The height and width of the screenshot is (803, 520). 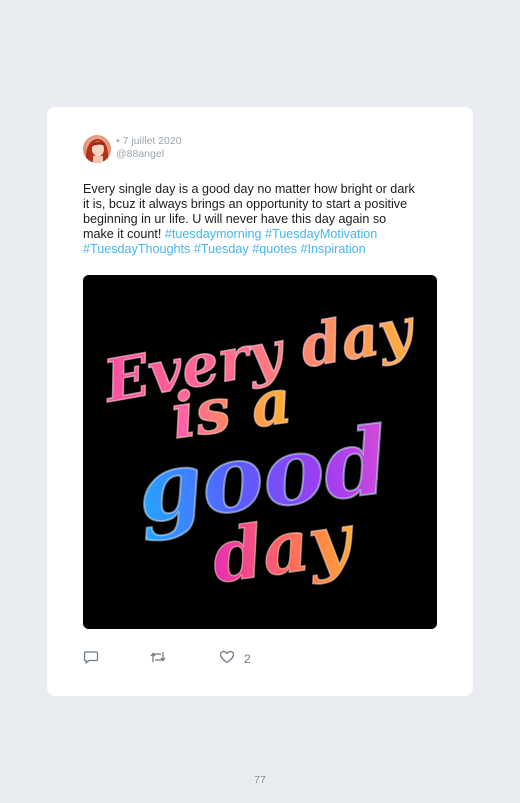 I want to click on user-handle: @88angel, so click(x=149, y=154).